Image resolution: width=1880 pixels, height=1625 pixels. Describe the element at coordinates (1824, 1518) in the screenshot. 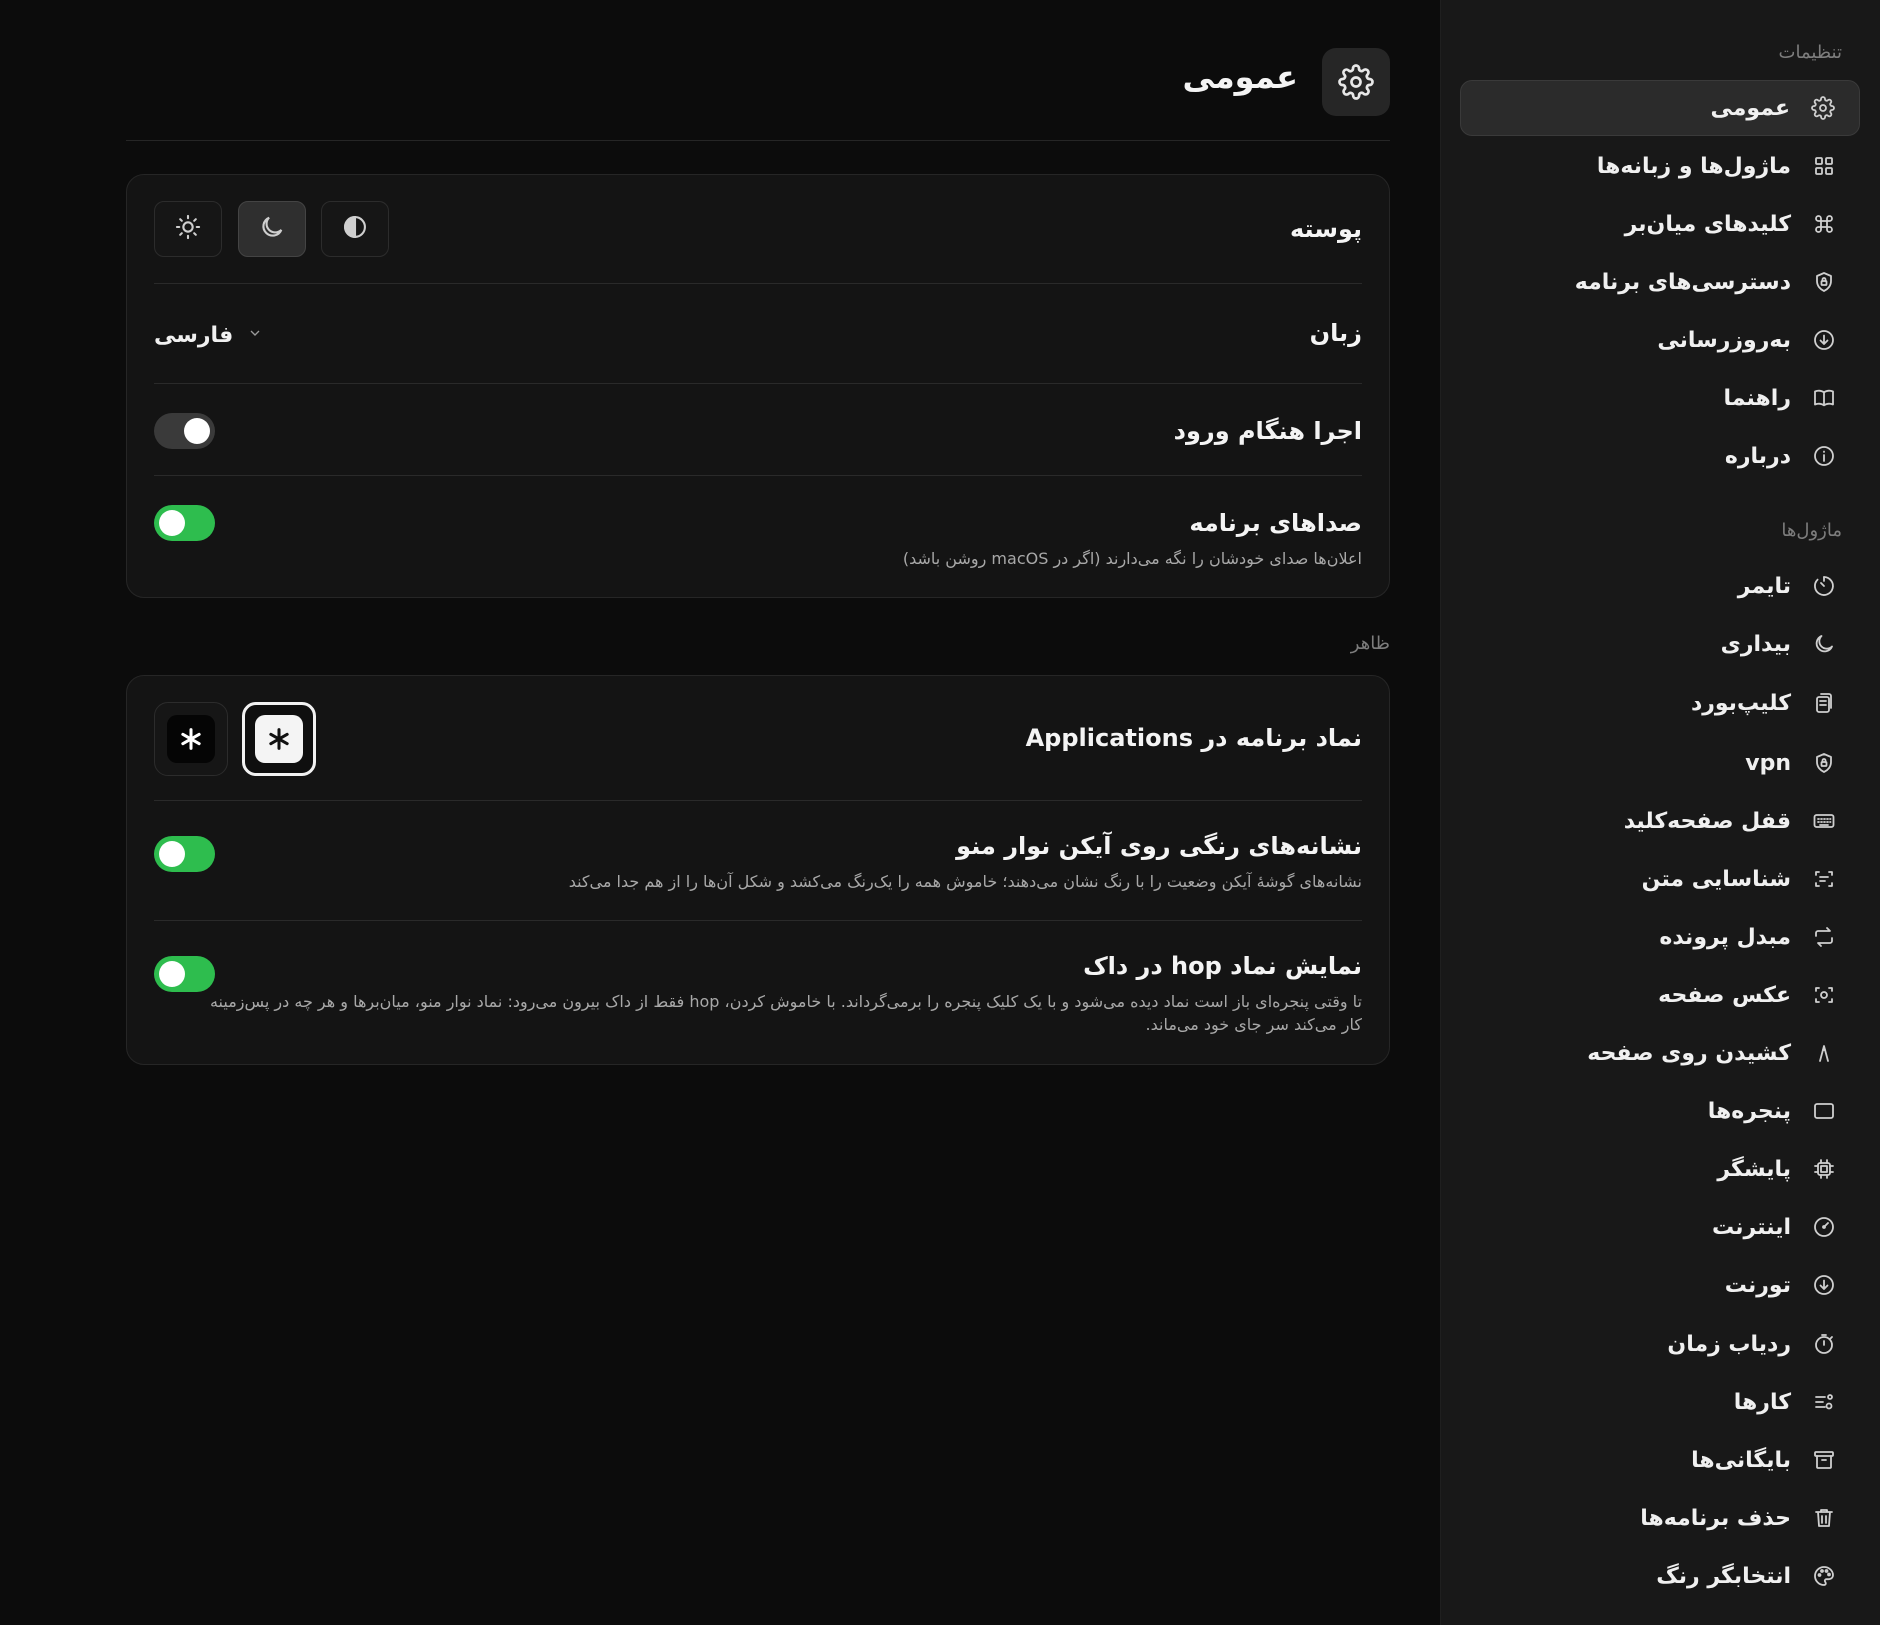

I see `trash-icon` at that location.